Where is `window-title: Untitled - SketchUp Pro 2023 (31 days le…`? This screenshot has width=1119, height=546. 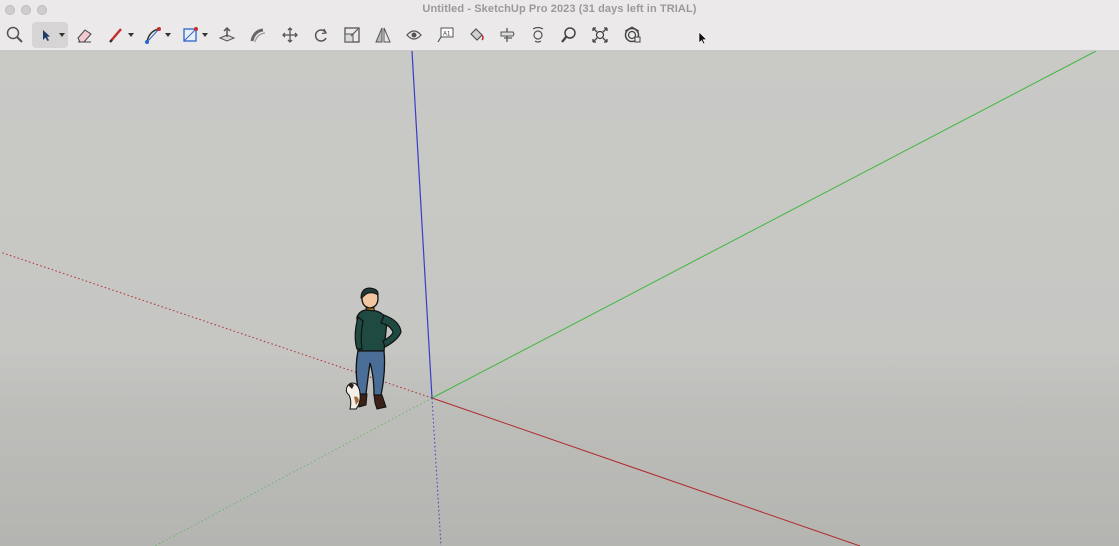
window-title: Untitled - SketchUp Pro 2023 (31 days le… is located at coordinates (559, 9).